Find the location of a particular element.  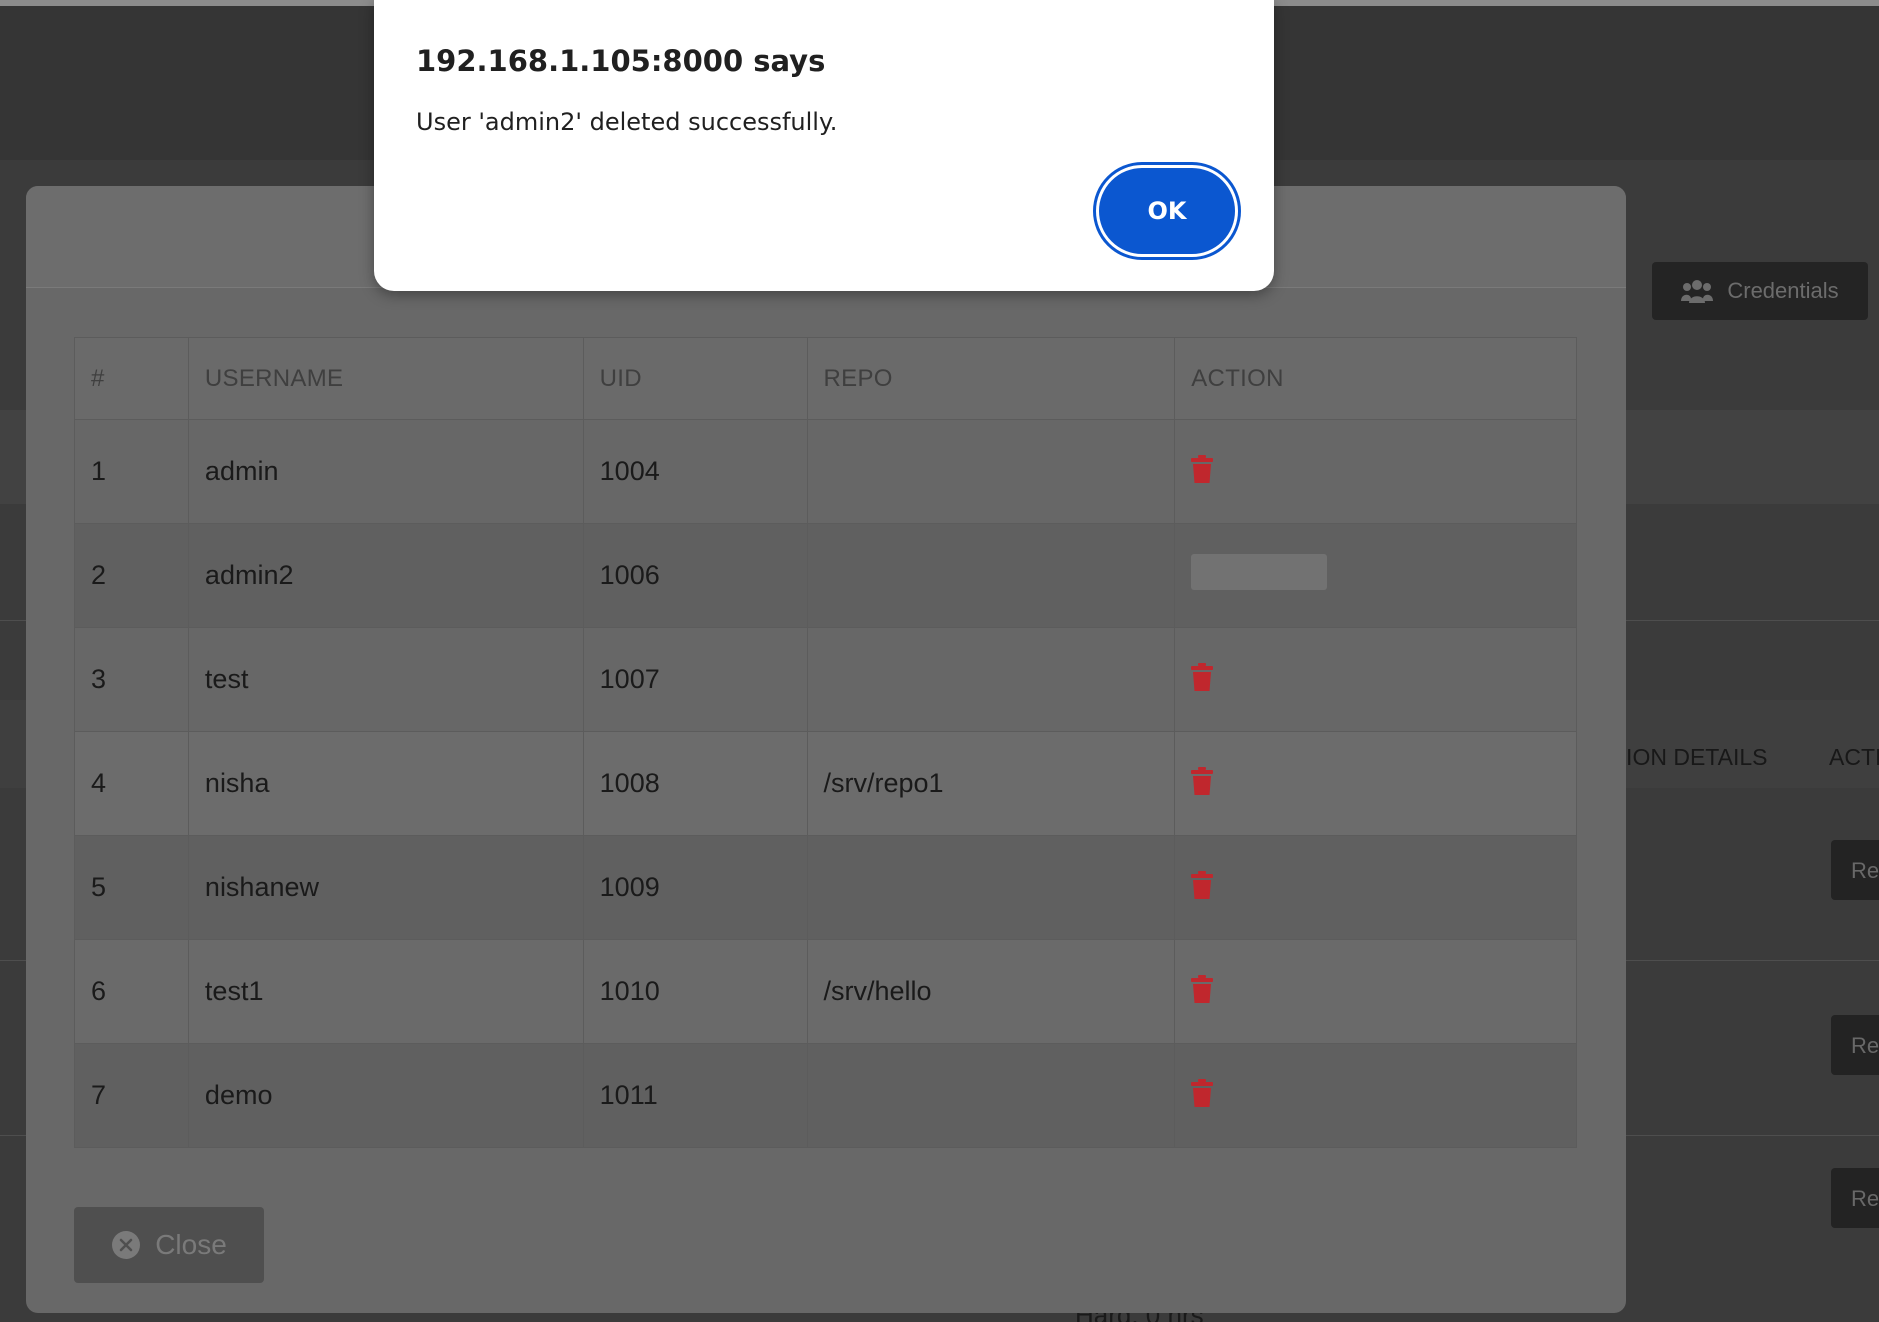

background-column-details: TION DETAILS is located at coordinates (1690, 757).